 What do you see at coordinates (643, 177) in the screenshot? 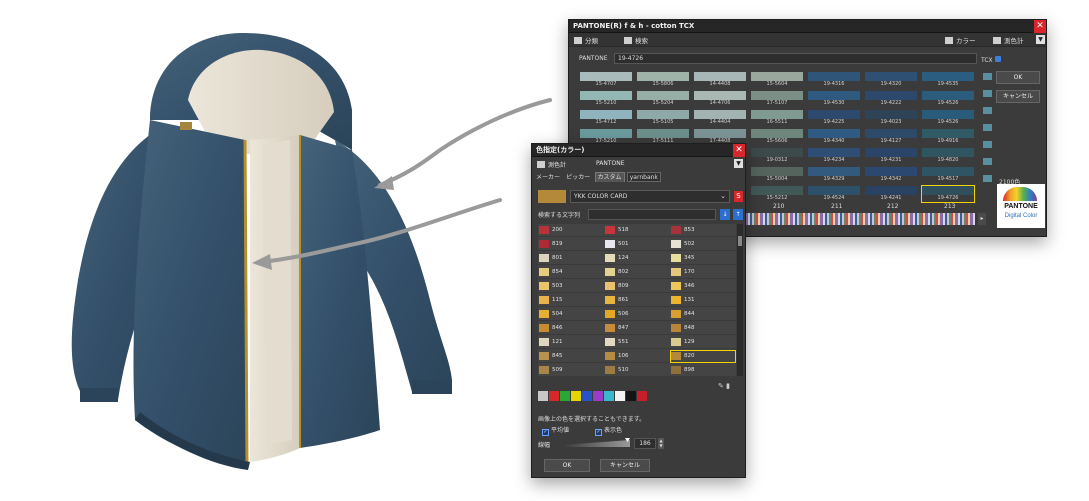
I see `tab-yarnbank: yarnbank` at bounding box center [643, 177].